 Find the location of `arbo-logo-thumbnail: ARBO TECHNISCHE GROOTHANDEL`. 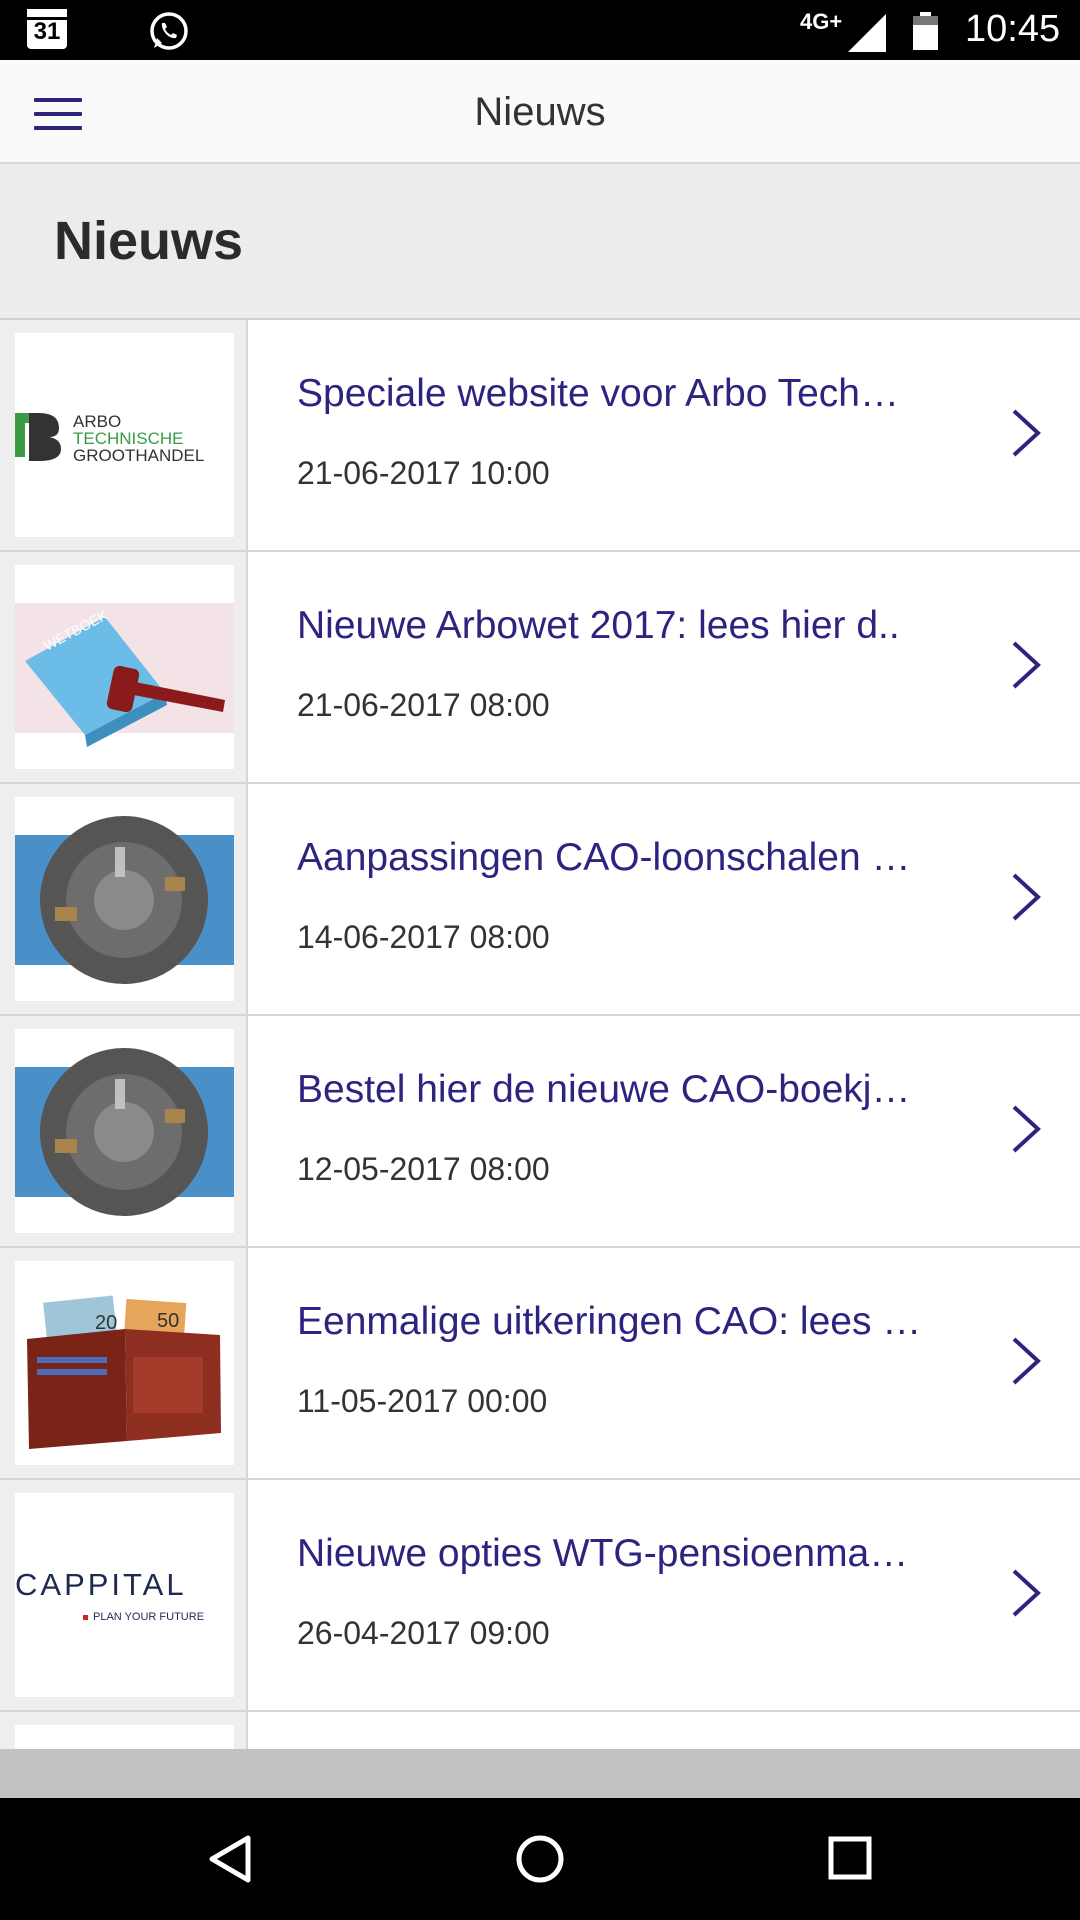

arbo-logo-thumbnail: ARBO TECHNISCHE GROOTHANDEL is located at coordinates (124, 435).